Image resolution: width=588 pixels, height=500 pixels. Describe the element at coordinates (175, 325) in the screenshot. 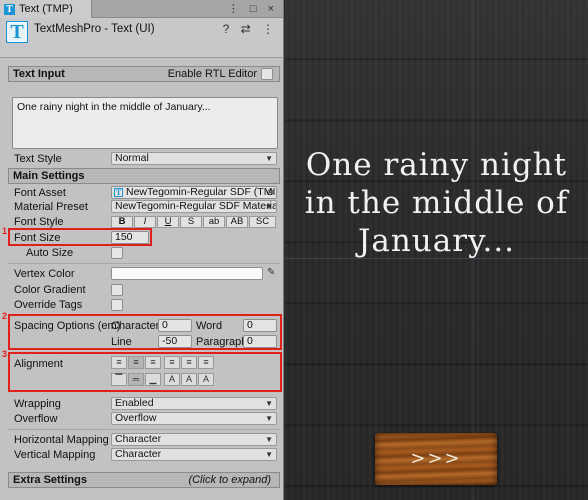

I see `character-spacing-input: 0` at that location.